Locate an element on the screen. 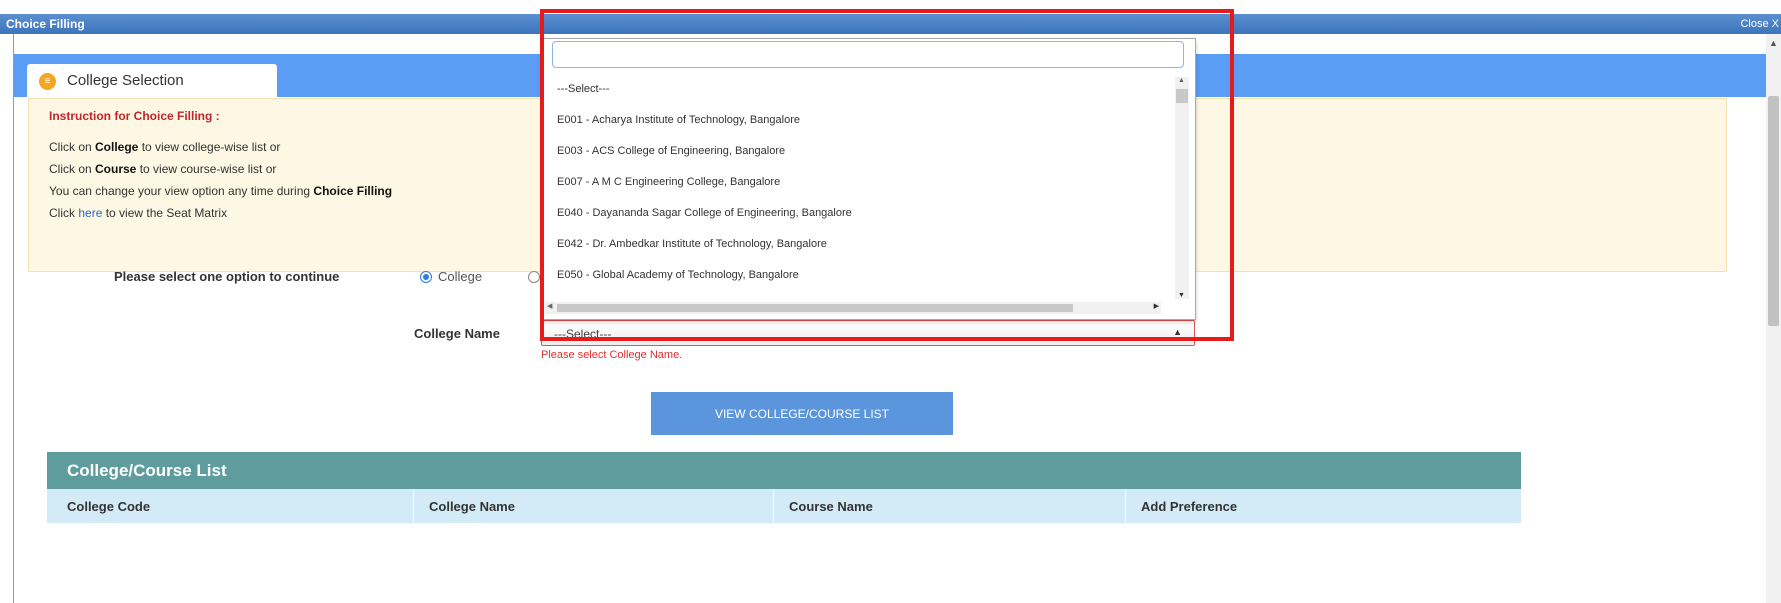  instruction-text: Click is located at coordinates (64, 213).